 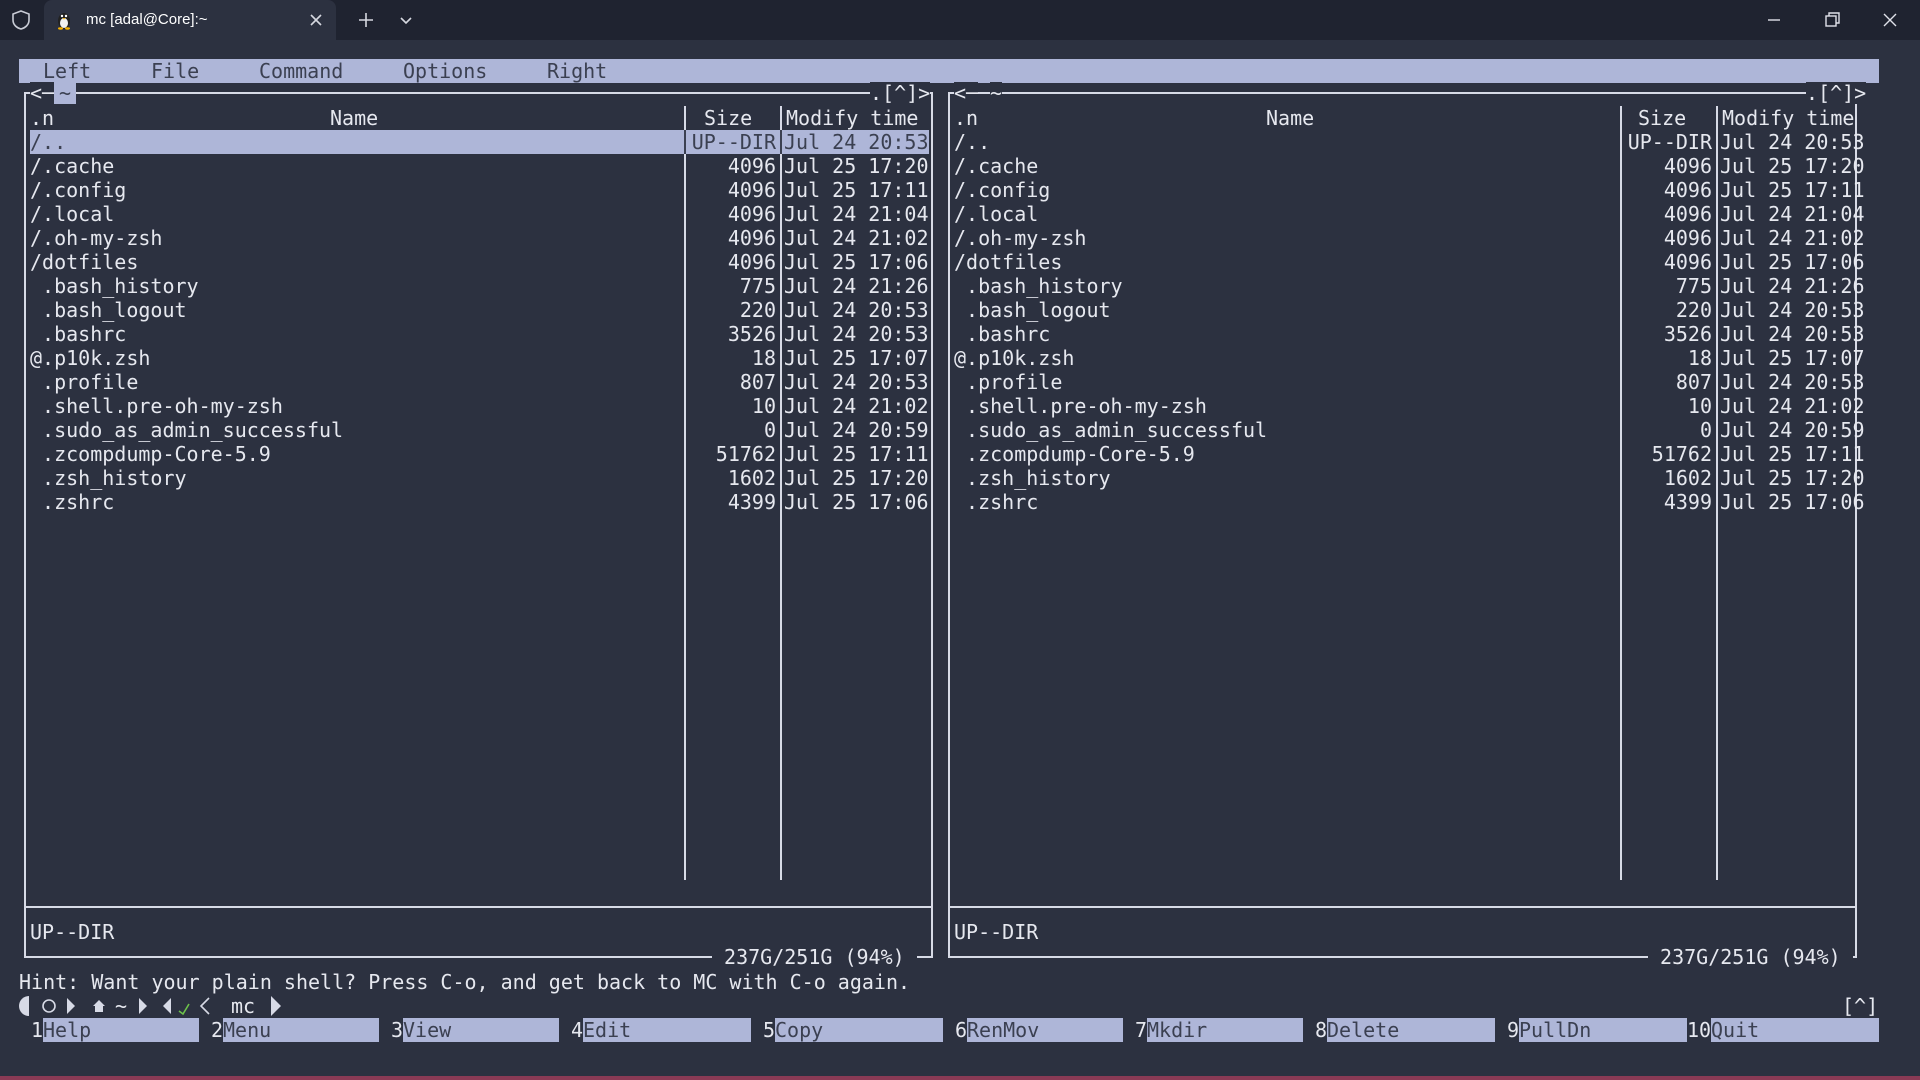 I want to click on file-name: .bashrc, so click(x=78, y=334).